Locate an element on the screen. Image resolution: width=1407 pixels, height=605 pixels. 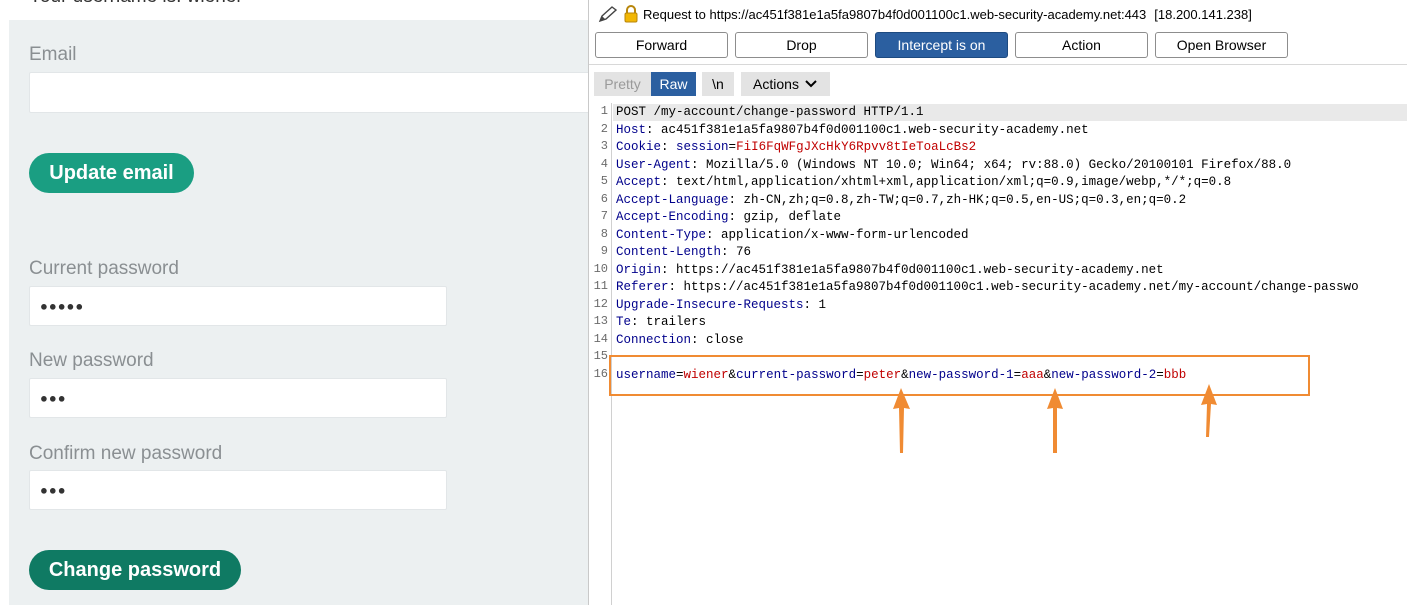
line-number: 8 is located at coordinates (604, 233).